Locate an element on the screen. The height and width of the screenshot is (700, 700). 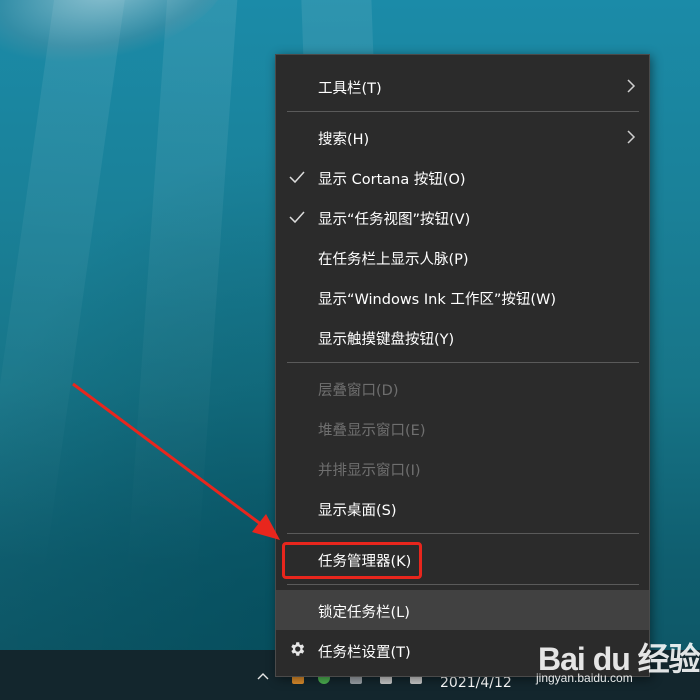
menu-item-label: 任务栏设置(T) is located at coordinates (364, 653).